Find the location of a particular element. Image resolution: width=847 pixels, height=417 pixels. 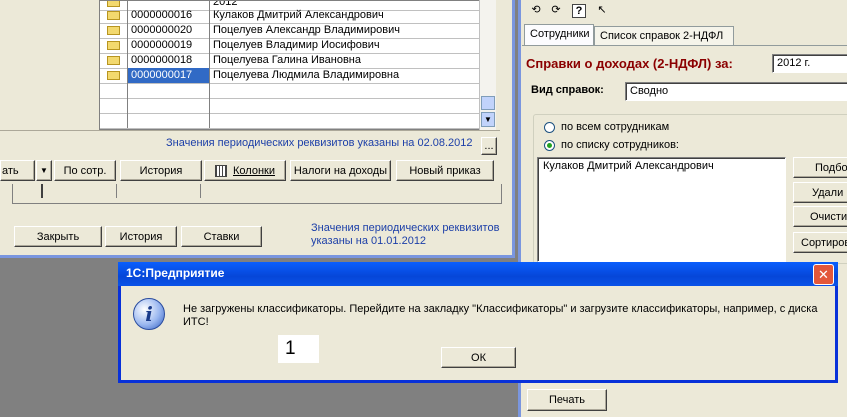

employee-listbox: Кулаков Дмитрий Александрович is located at coordinates (661, 209).